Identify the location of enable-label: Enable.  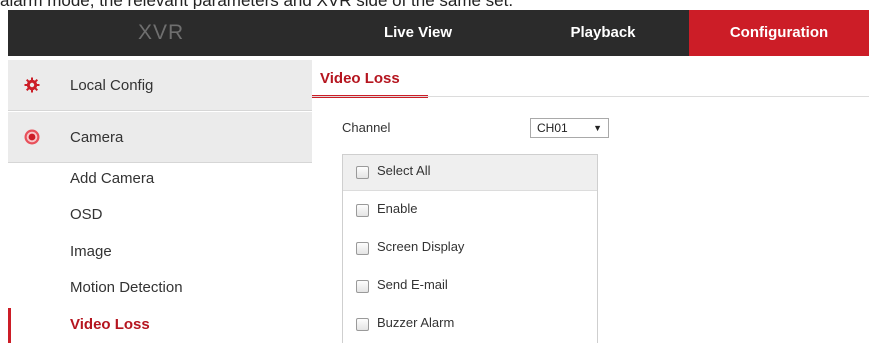
(397, 208).